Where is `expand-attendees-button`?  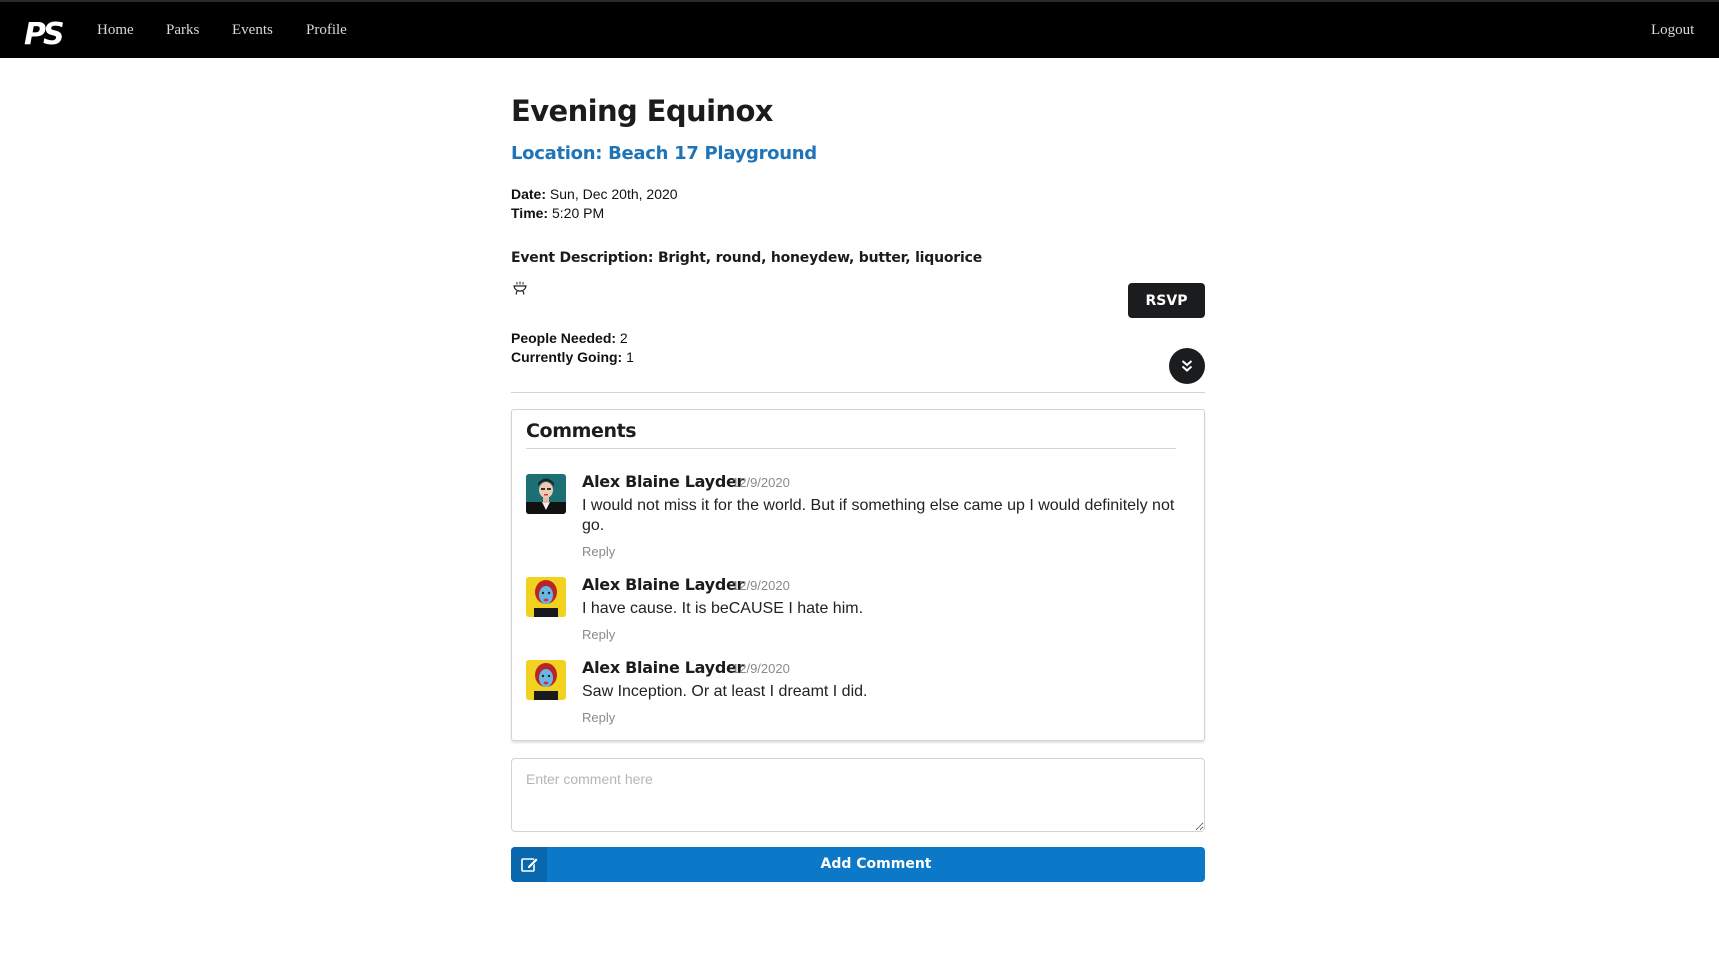 expand-attendees-button is located at coordinates (1187, 366).